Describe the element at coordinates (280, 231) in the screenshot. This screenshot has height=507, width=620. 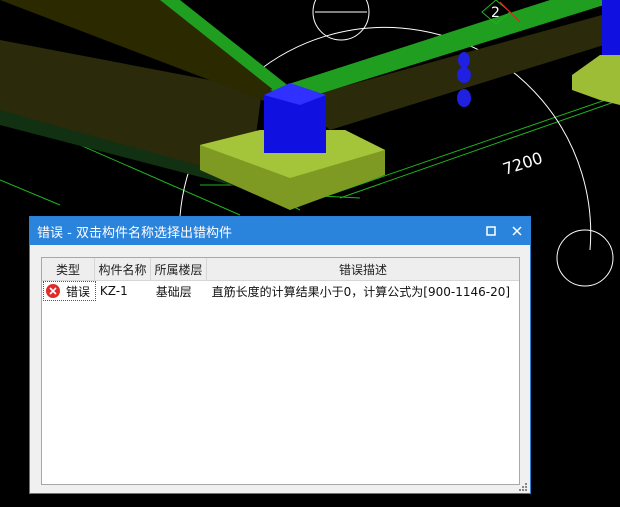
I see `dialog-titlebar: 错误 - 双击构件名称选择出错构件` at that location.